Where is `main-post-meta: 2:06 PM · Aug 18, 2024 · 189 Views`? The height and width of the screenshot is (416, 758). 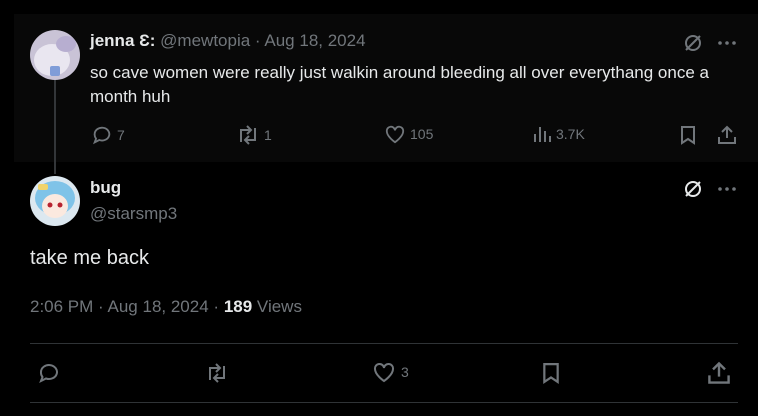
main-post-meta: 2:06 PM · Aug 18, 2024 · 189 Views is located at coordinates (166, 307).